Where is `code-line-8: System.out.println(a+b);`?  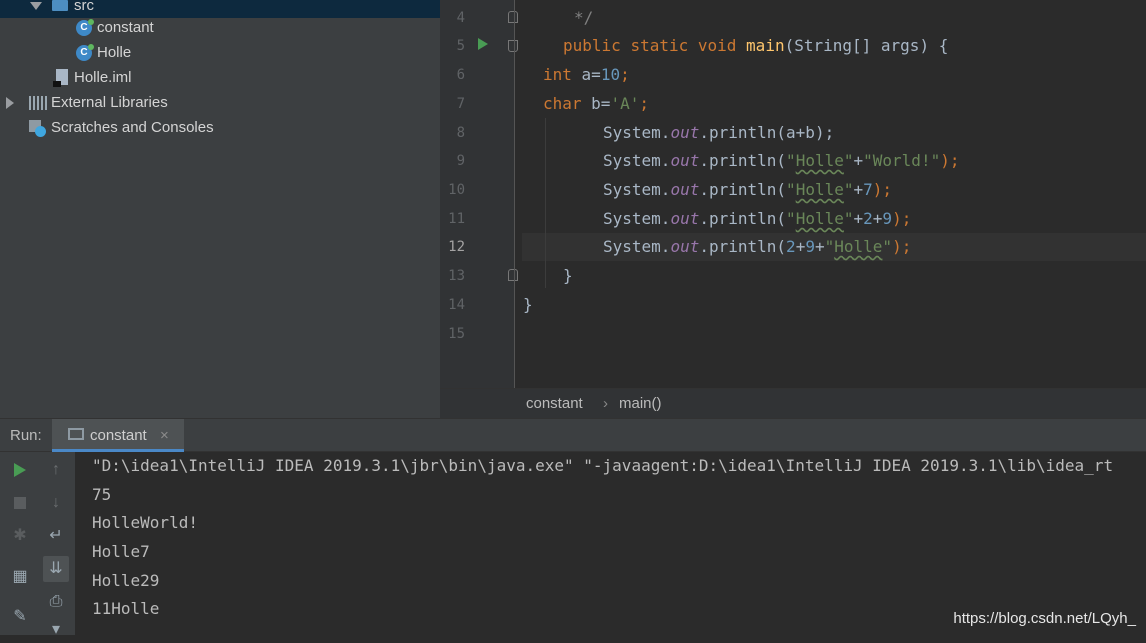
code-line-8: System.out.println(a+b); is located at coordinates (719, 132).